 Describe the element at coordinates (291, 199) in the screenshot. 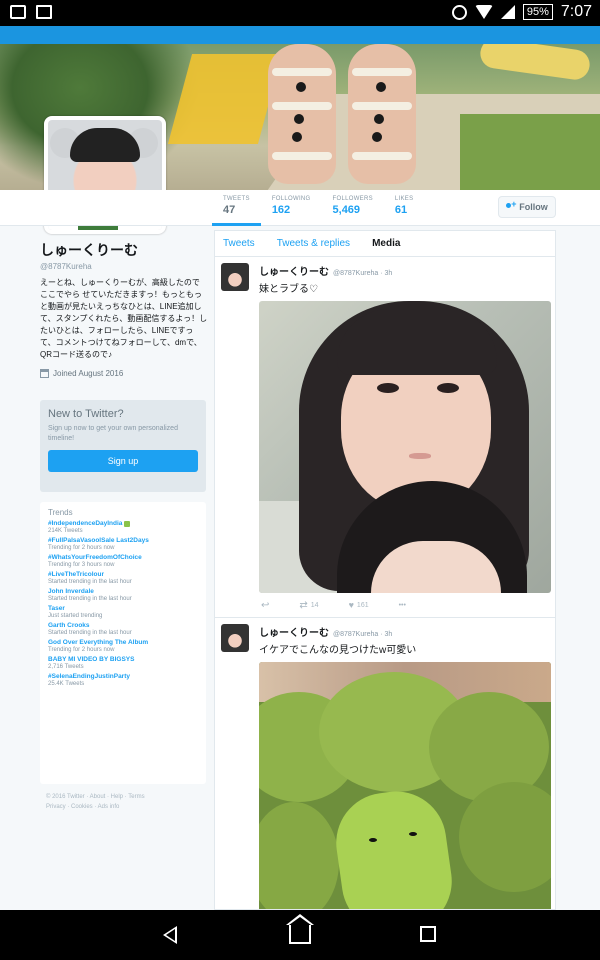

I see `stat-label: FOLLOWING` at that location.